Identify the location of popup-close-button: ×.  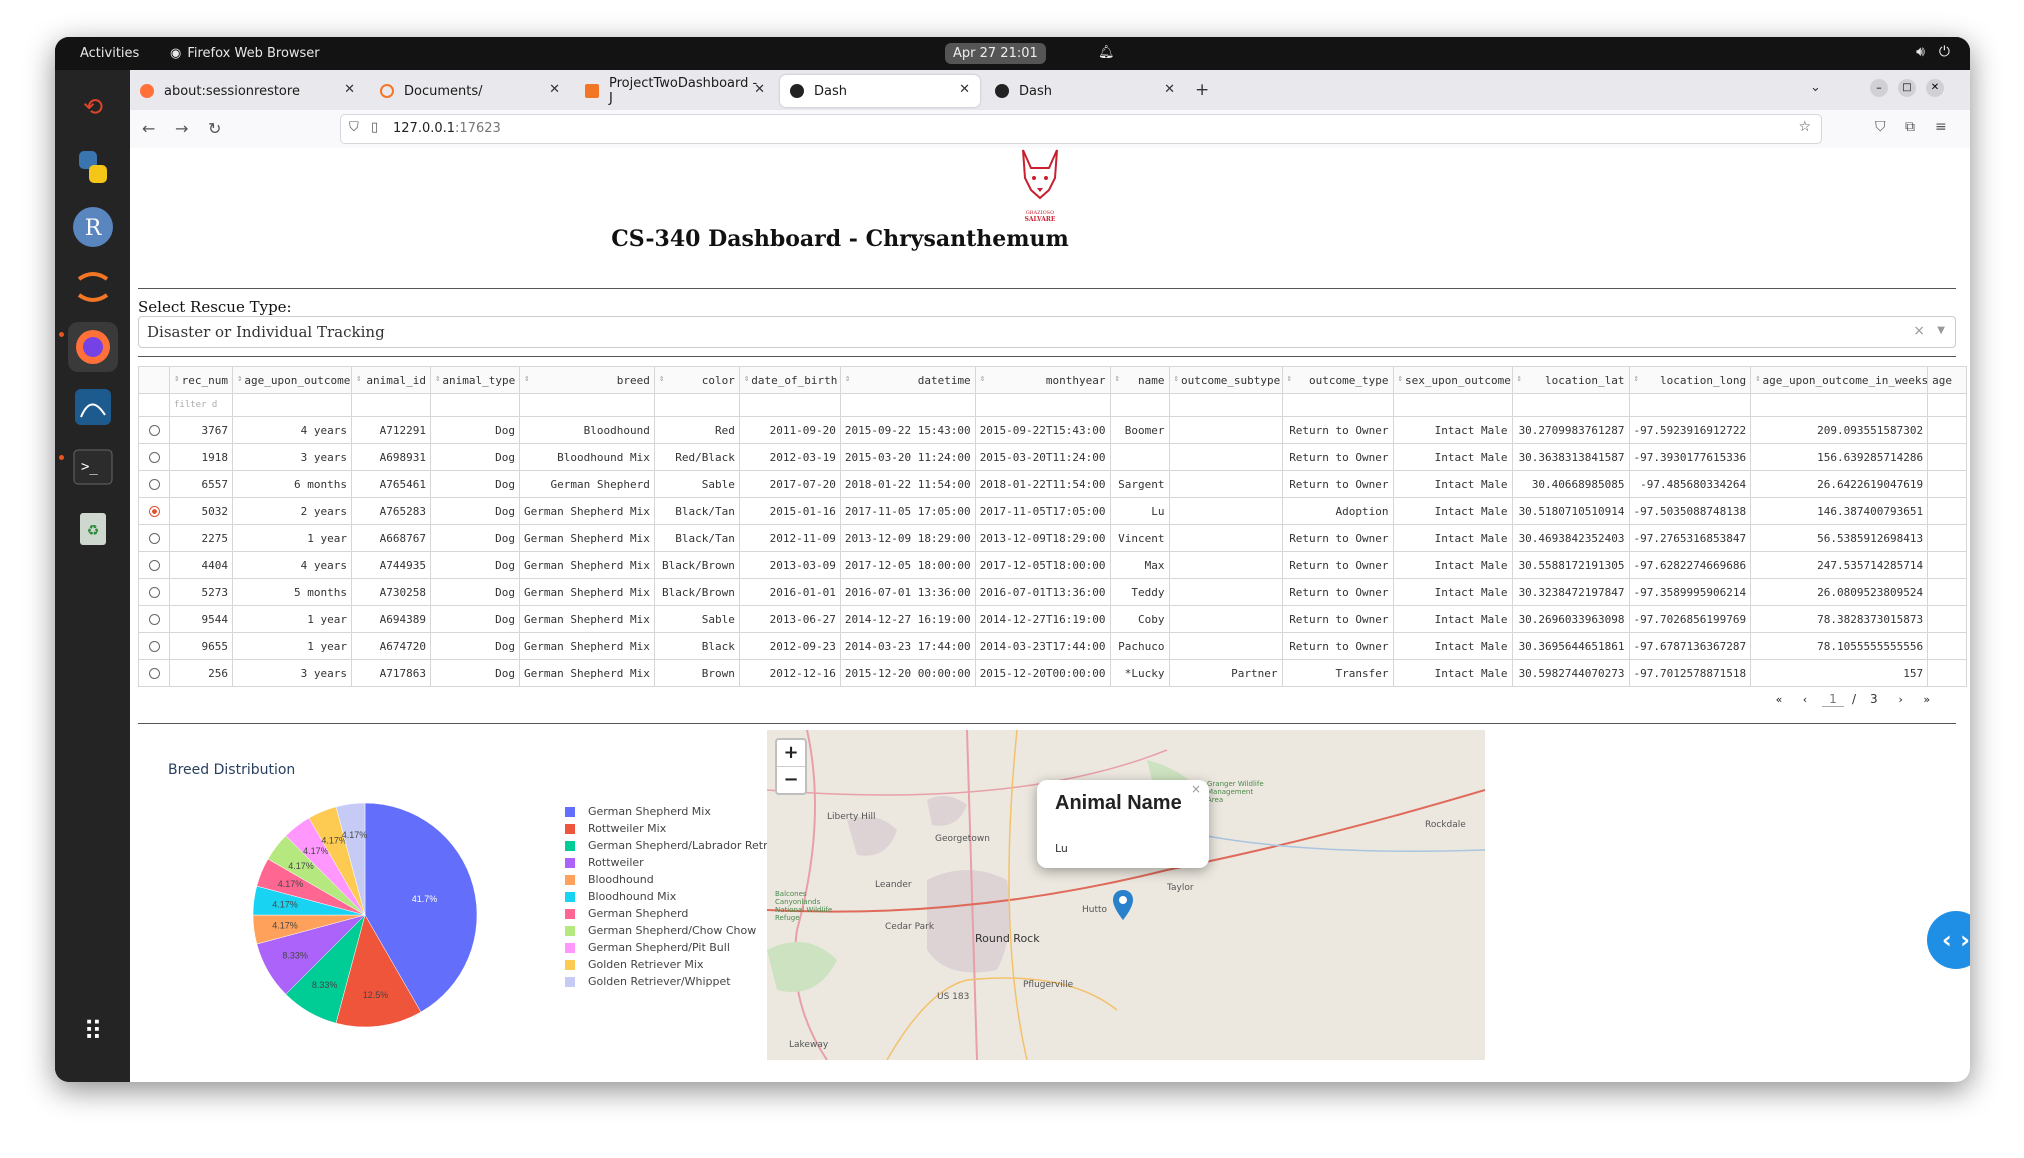
(1196, 789).